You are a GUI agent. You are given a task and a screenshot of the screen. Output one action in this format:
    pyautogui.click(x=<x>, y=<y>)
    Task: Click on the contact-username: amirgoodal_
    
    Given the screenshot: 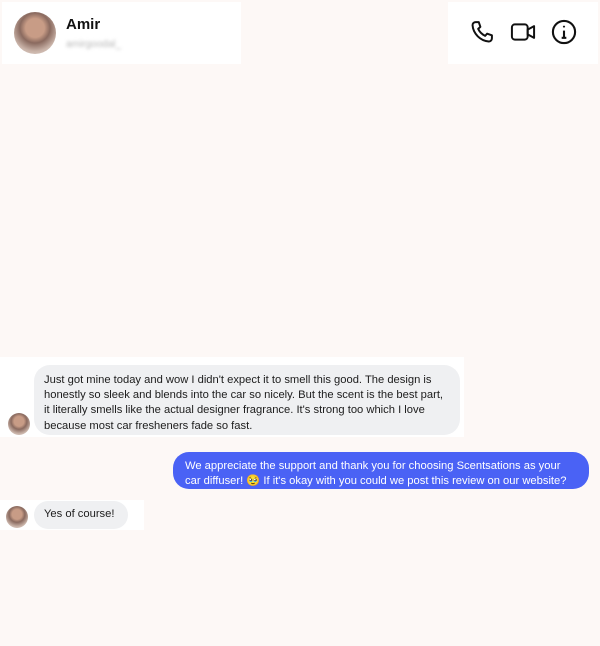 What is the action you would take?
    pyautogui.click(x=94, y=44)
    